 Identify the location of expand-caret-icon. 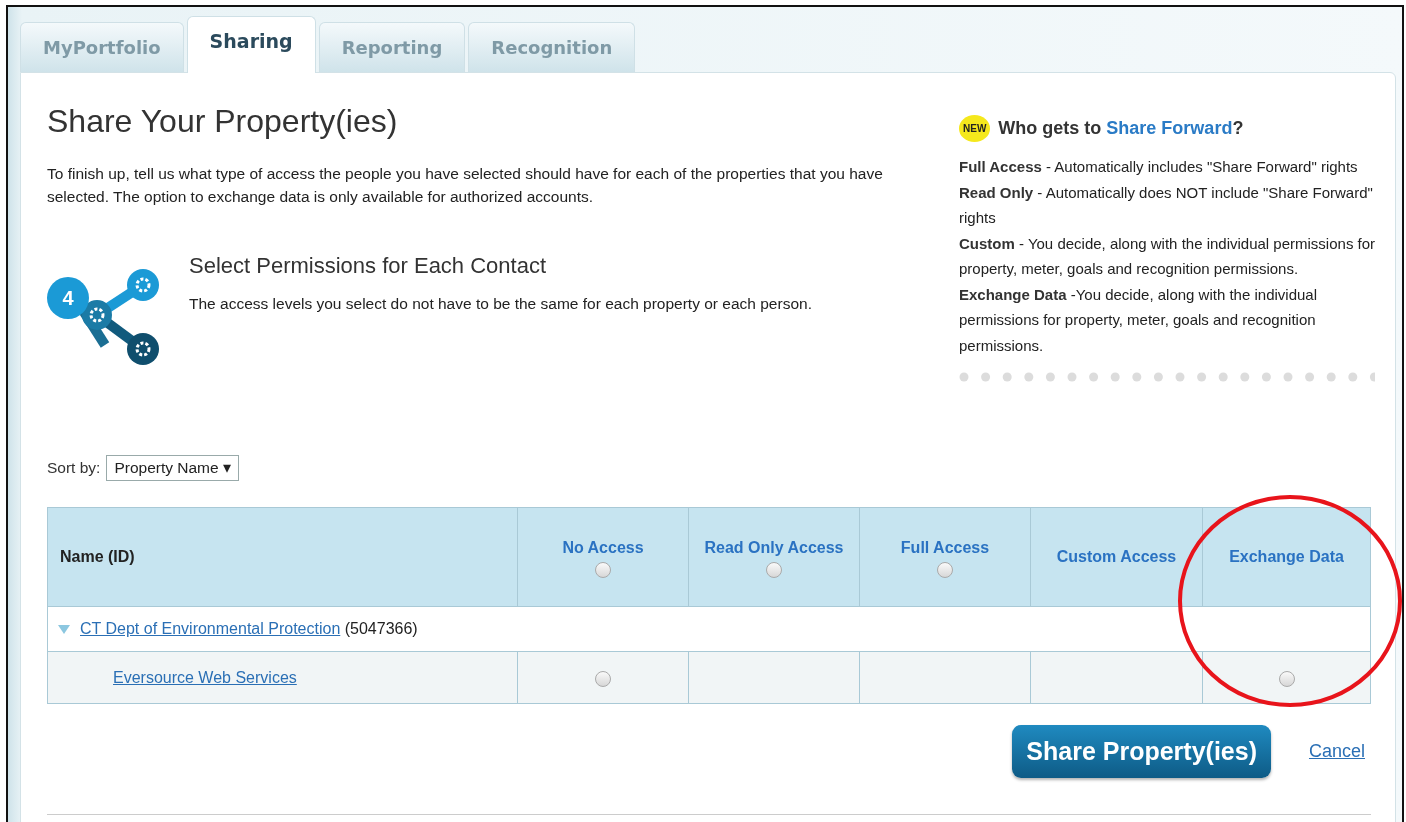
(64, 629).